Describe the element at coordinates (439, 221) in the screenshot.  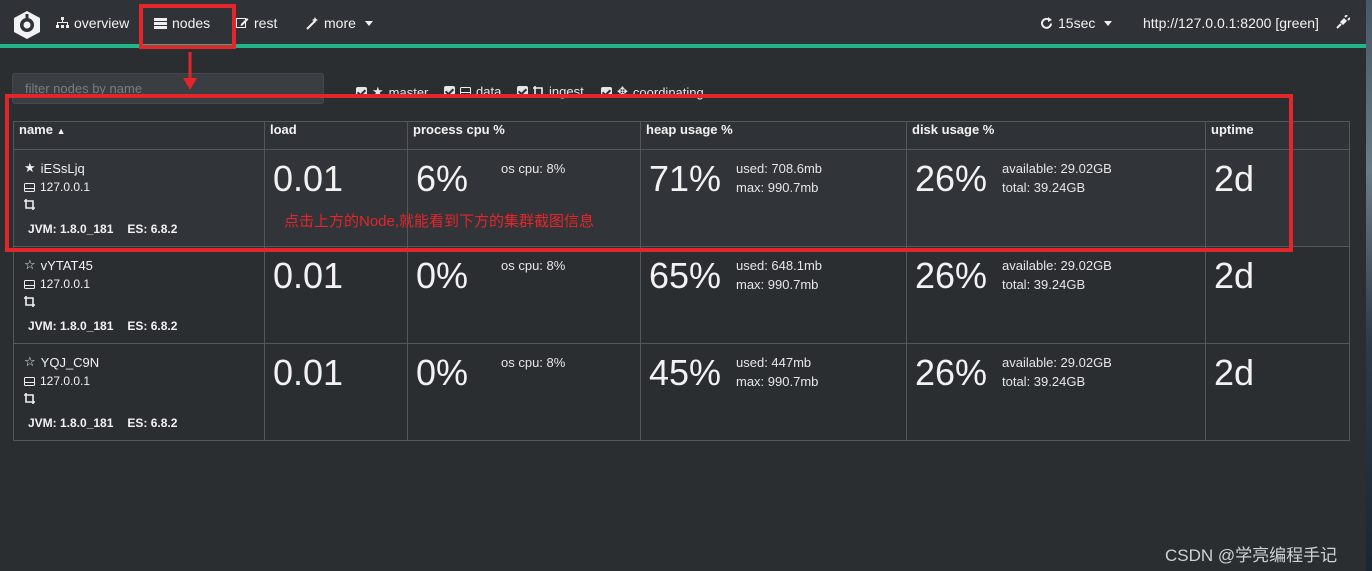
I see `annotation-text: 点击上方的Node,就能看到下方的集群截图信息` at that location.